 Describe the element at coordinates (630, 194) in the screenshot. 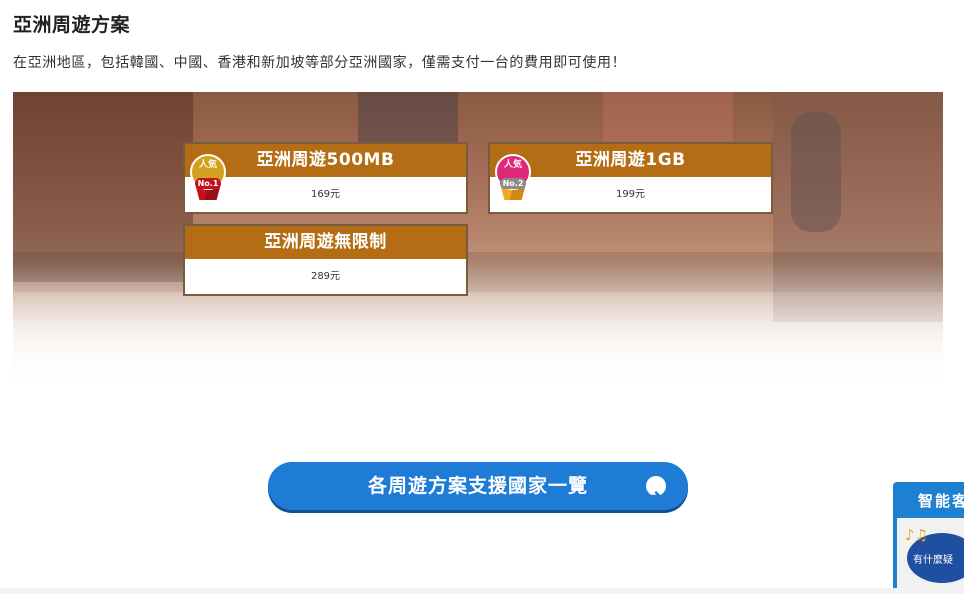

I see `plan-price: 199元` at that location.